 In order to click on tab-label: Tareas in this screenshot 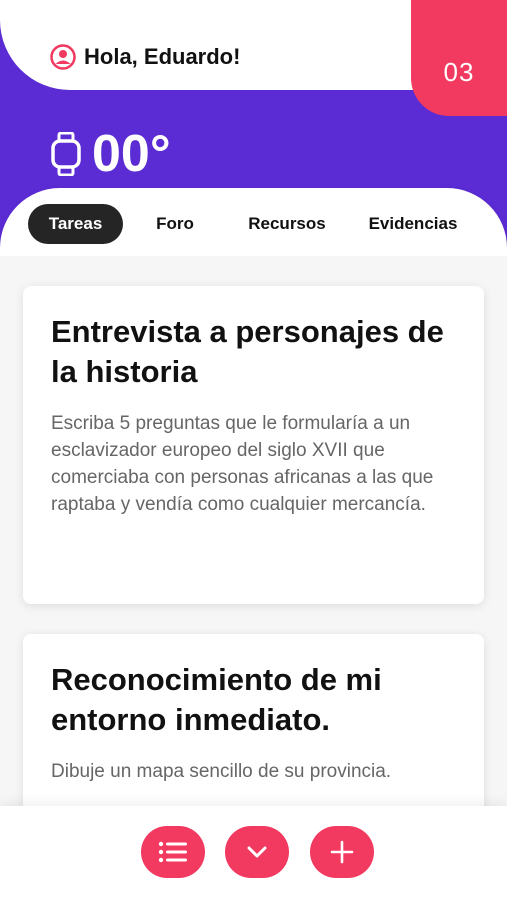, I will do `click(75, 223)`.